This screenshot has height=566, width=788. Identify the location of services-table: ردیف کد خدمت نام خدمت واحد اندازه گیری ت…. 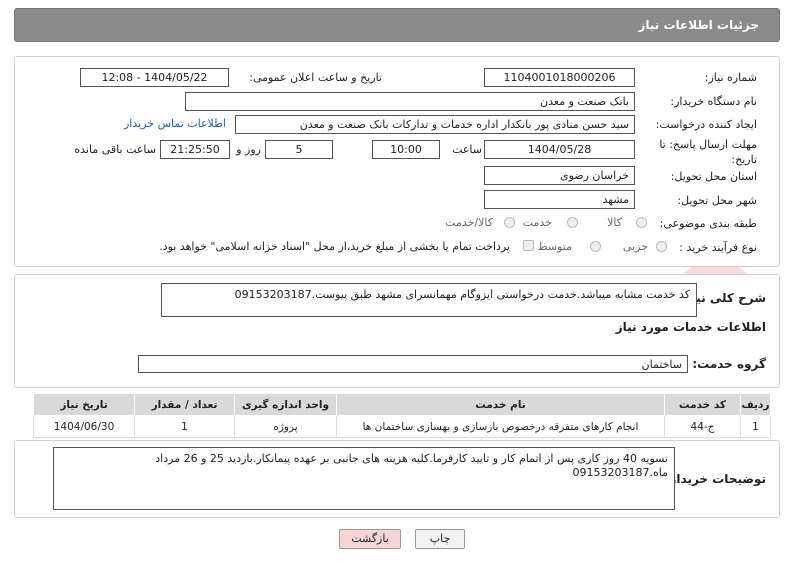
(402, 415).